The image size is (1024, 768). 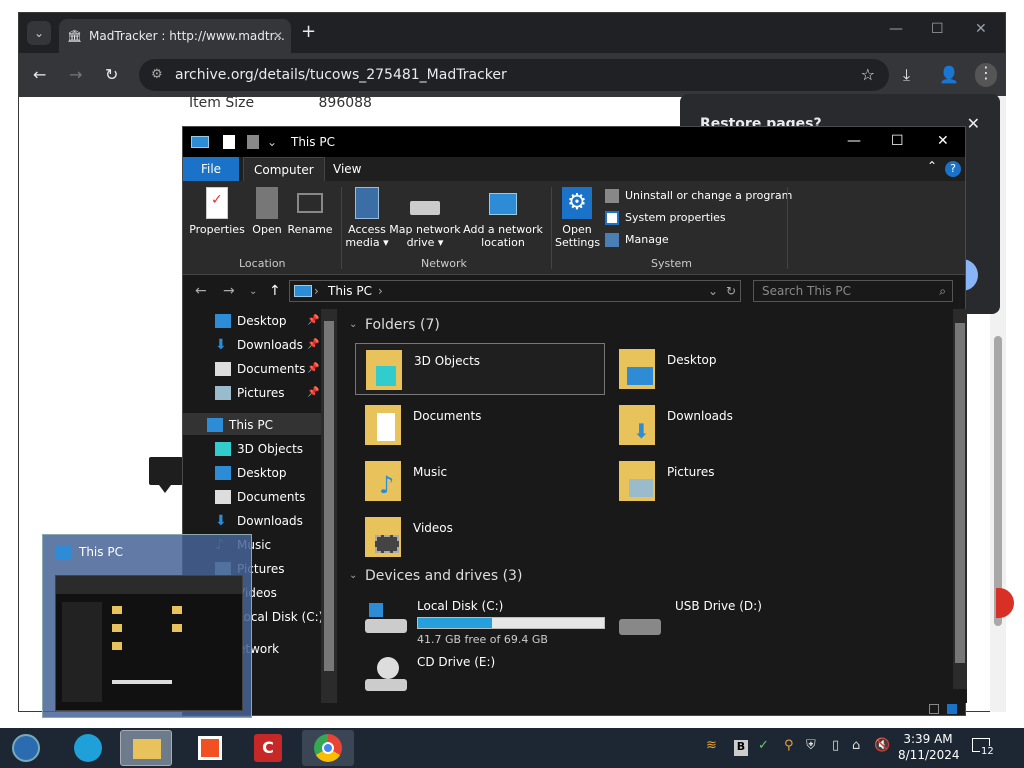 What do you see at coordinates (906, 75) in the screenshot?
I see `download-icon: ⤓` at bounding box center [906, 75].